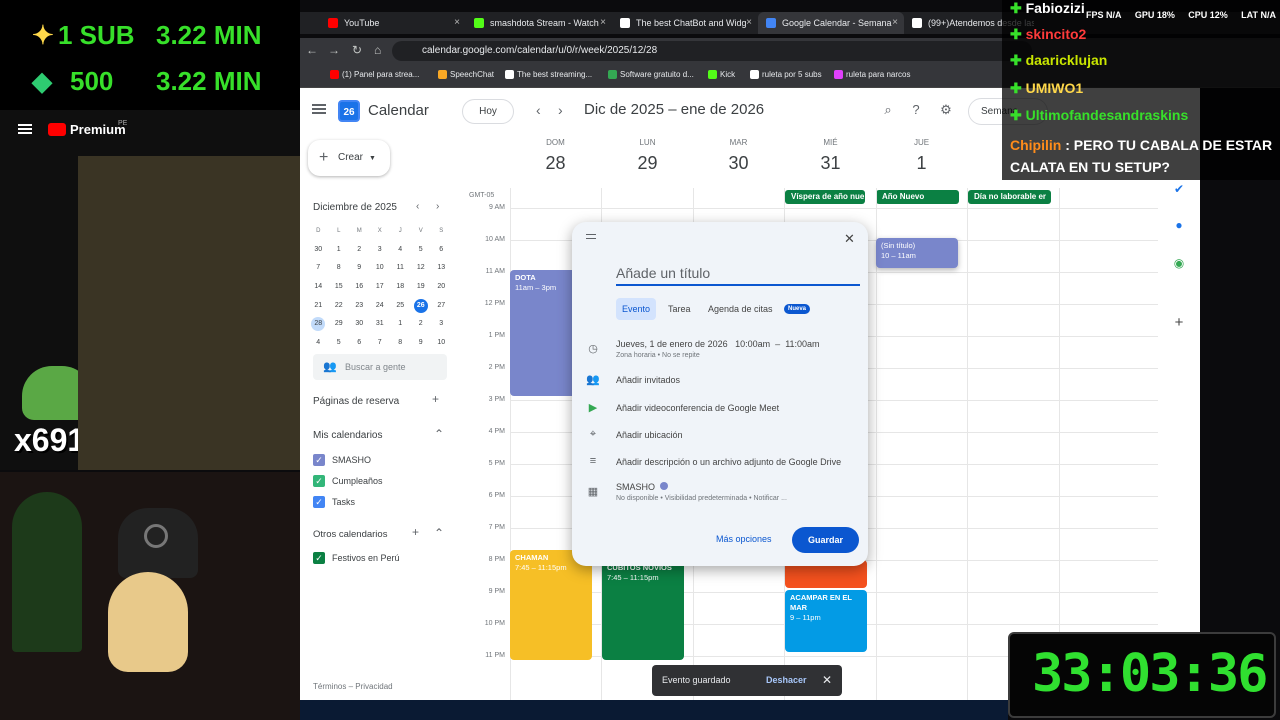 The image size is (1280, 720). What do you see at coordinates (872, 74) in the screenshot?
I see `bookmark-ruleta-narcos: ruleta para narcos` at bounding box center [872, 74].